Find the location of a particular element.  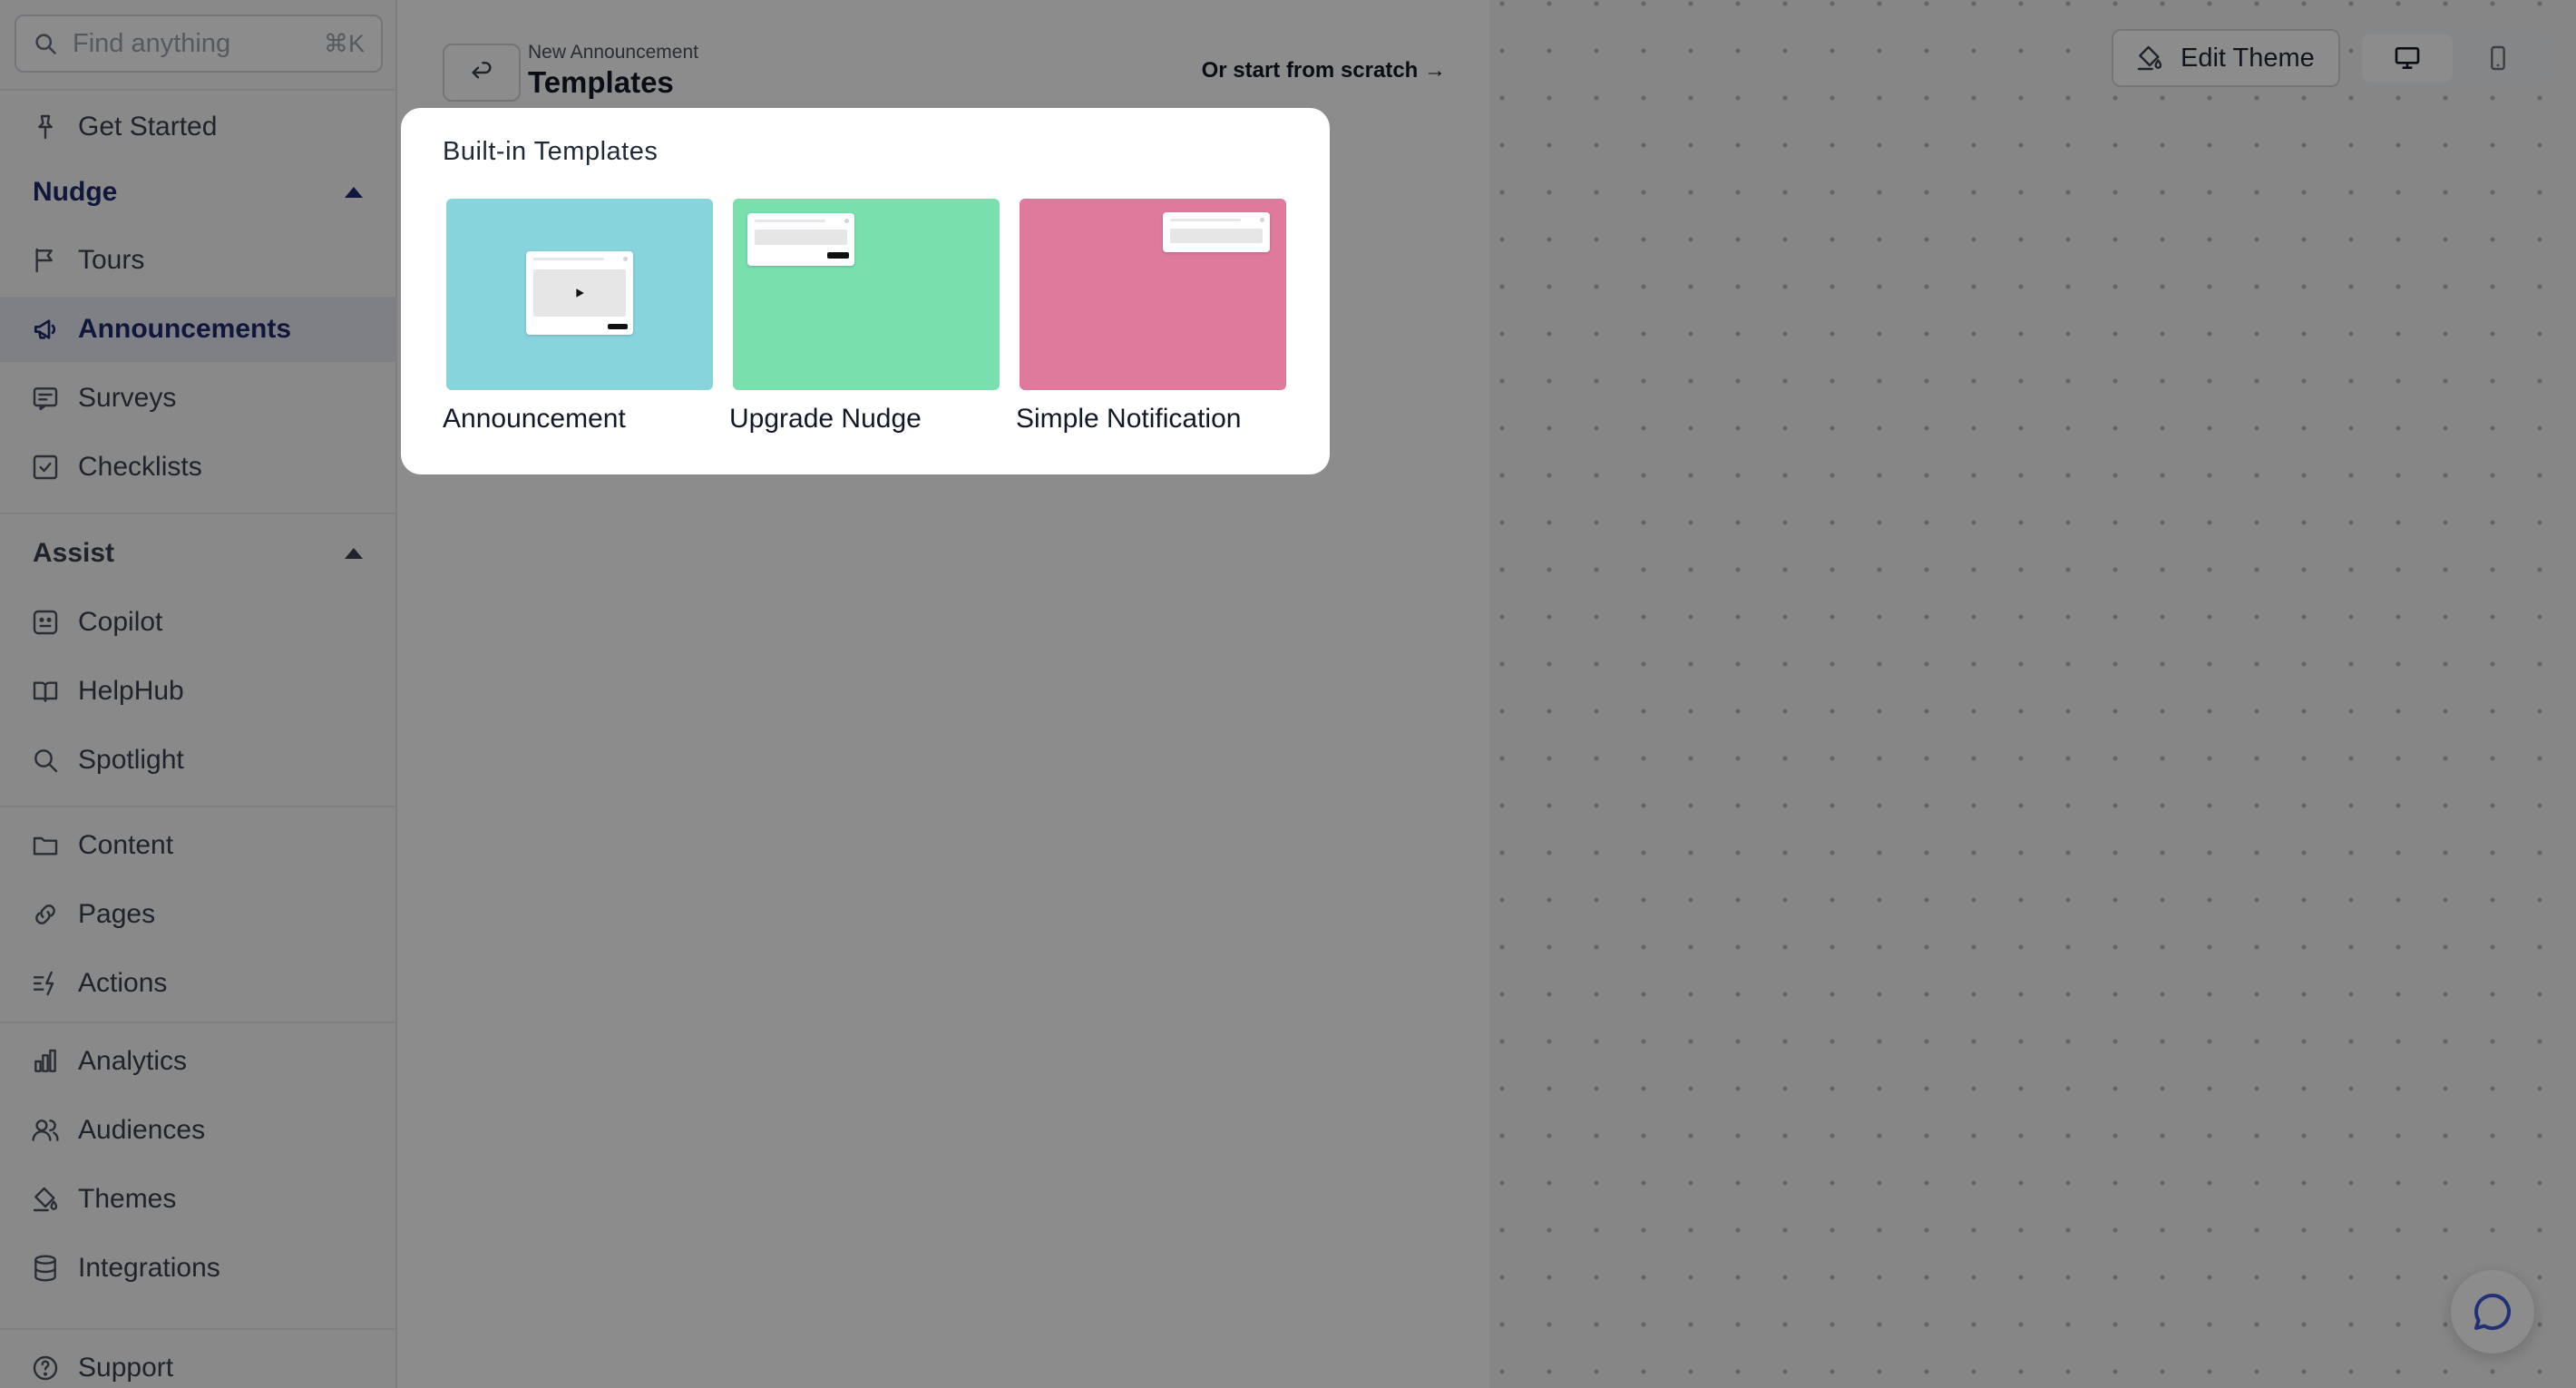

modal-title: Built-in Templates is located at coordinates (551, 151).